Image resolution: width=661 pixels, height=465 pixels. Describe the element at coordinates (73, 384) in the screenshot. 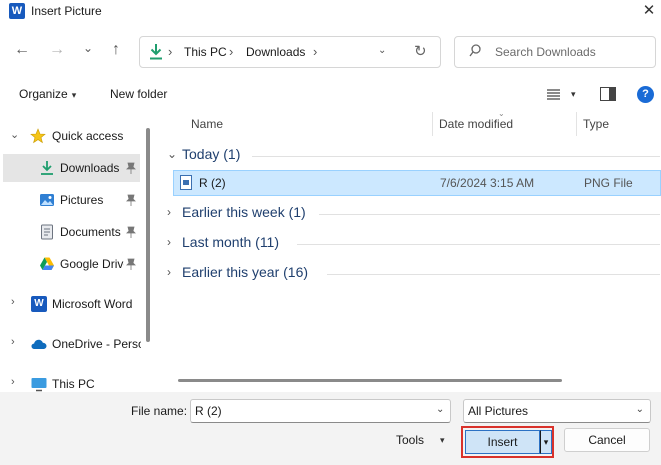

I see `nav-item-label: This PC` at that location.